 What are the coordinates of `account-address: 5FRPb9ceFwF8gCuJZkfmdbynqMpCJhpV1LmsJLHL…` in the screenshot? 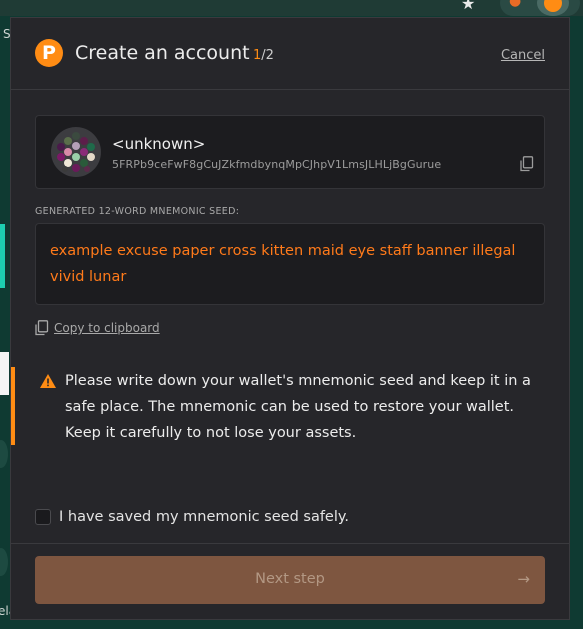 It's located at (277, 164).